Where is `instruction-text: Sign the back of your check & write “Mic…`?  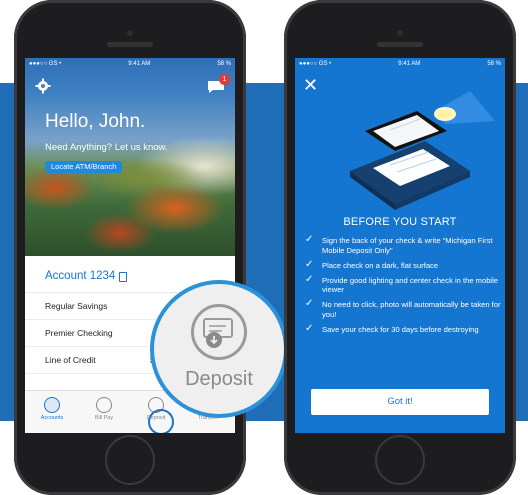
instruction-text: Sign the back of your check & write “Mic… is located at coordinates (407, 245).